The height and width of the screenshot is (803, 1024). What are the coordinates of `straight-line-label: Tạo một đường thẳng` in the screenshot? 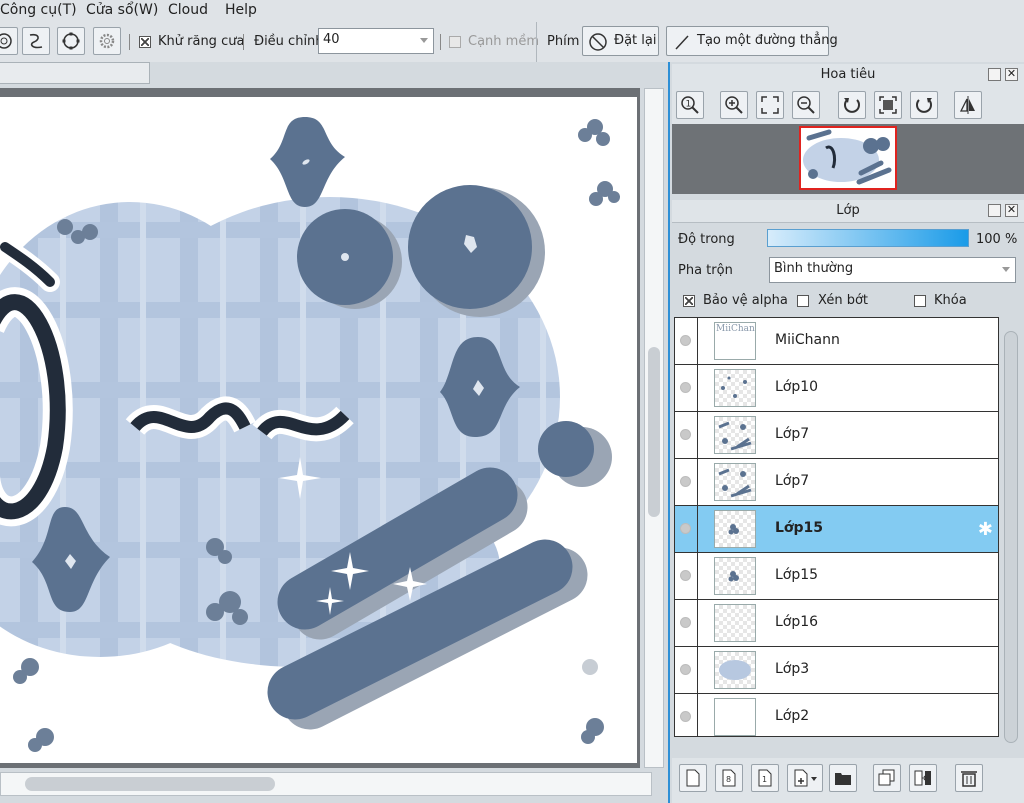 It's located at (767, 40).